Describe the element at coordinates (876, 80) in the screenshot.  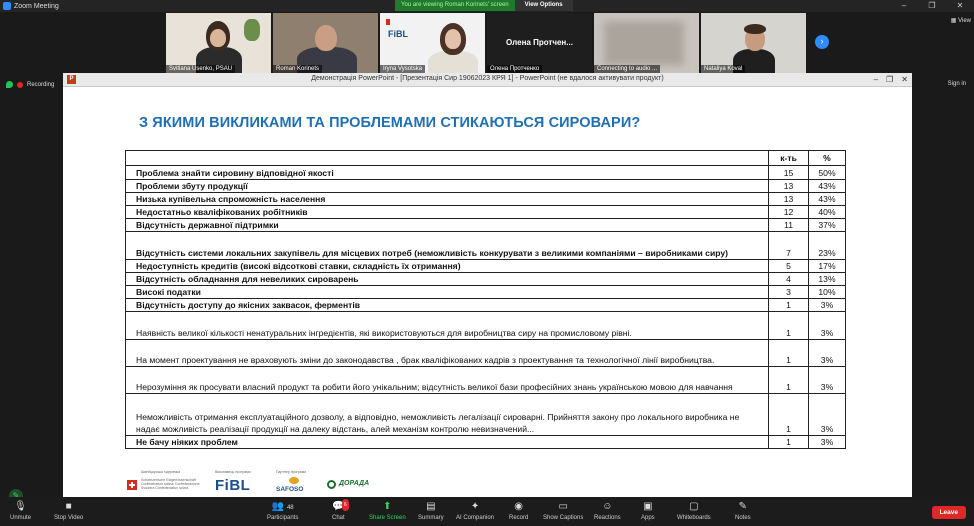
I see `ppt-minimize-button: –` at that location.